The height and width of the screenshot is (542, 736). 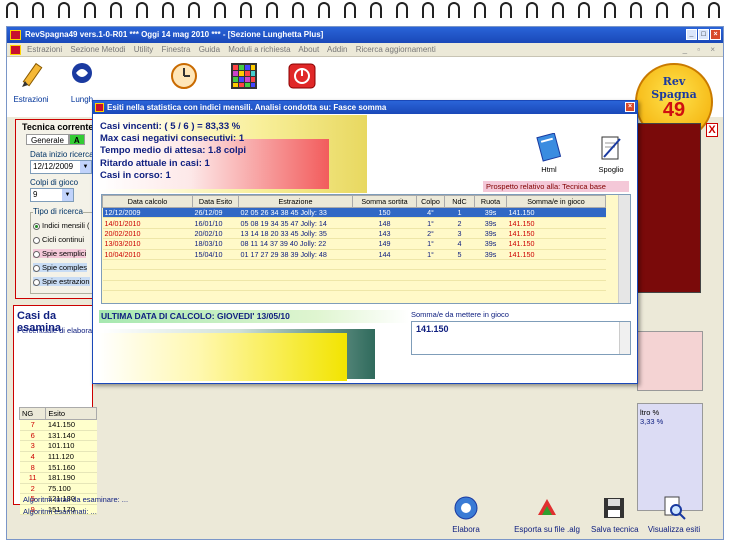 What do you see at coordinates (466, 514) in the screenshot?
I see `elabora-button: Elabora` at bounding box center [466, 514].